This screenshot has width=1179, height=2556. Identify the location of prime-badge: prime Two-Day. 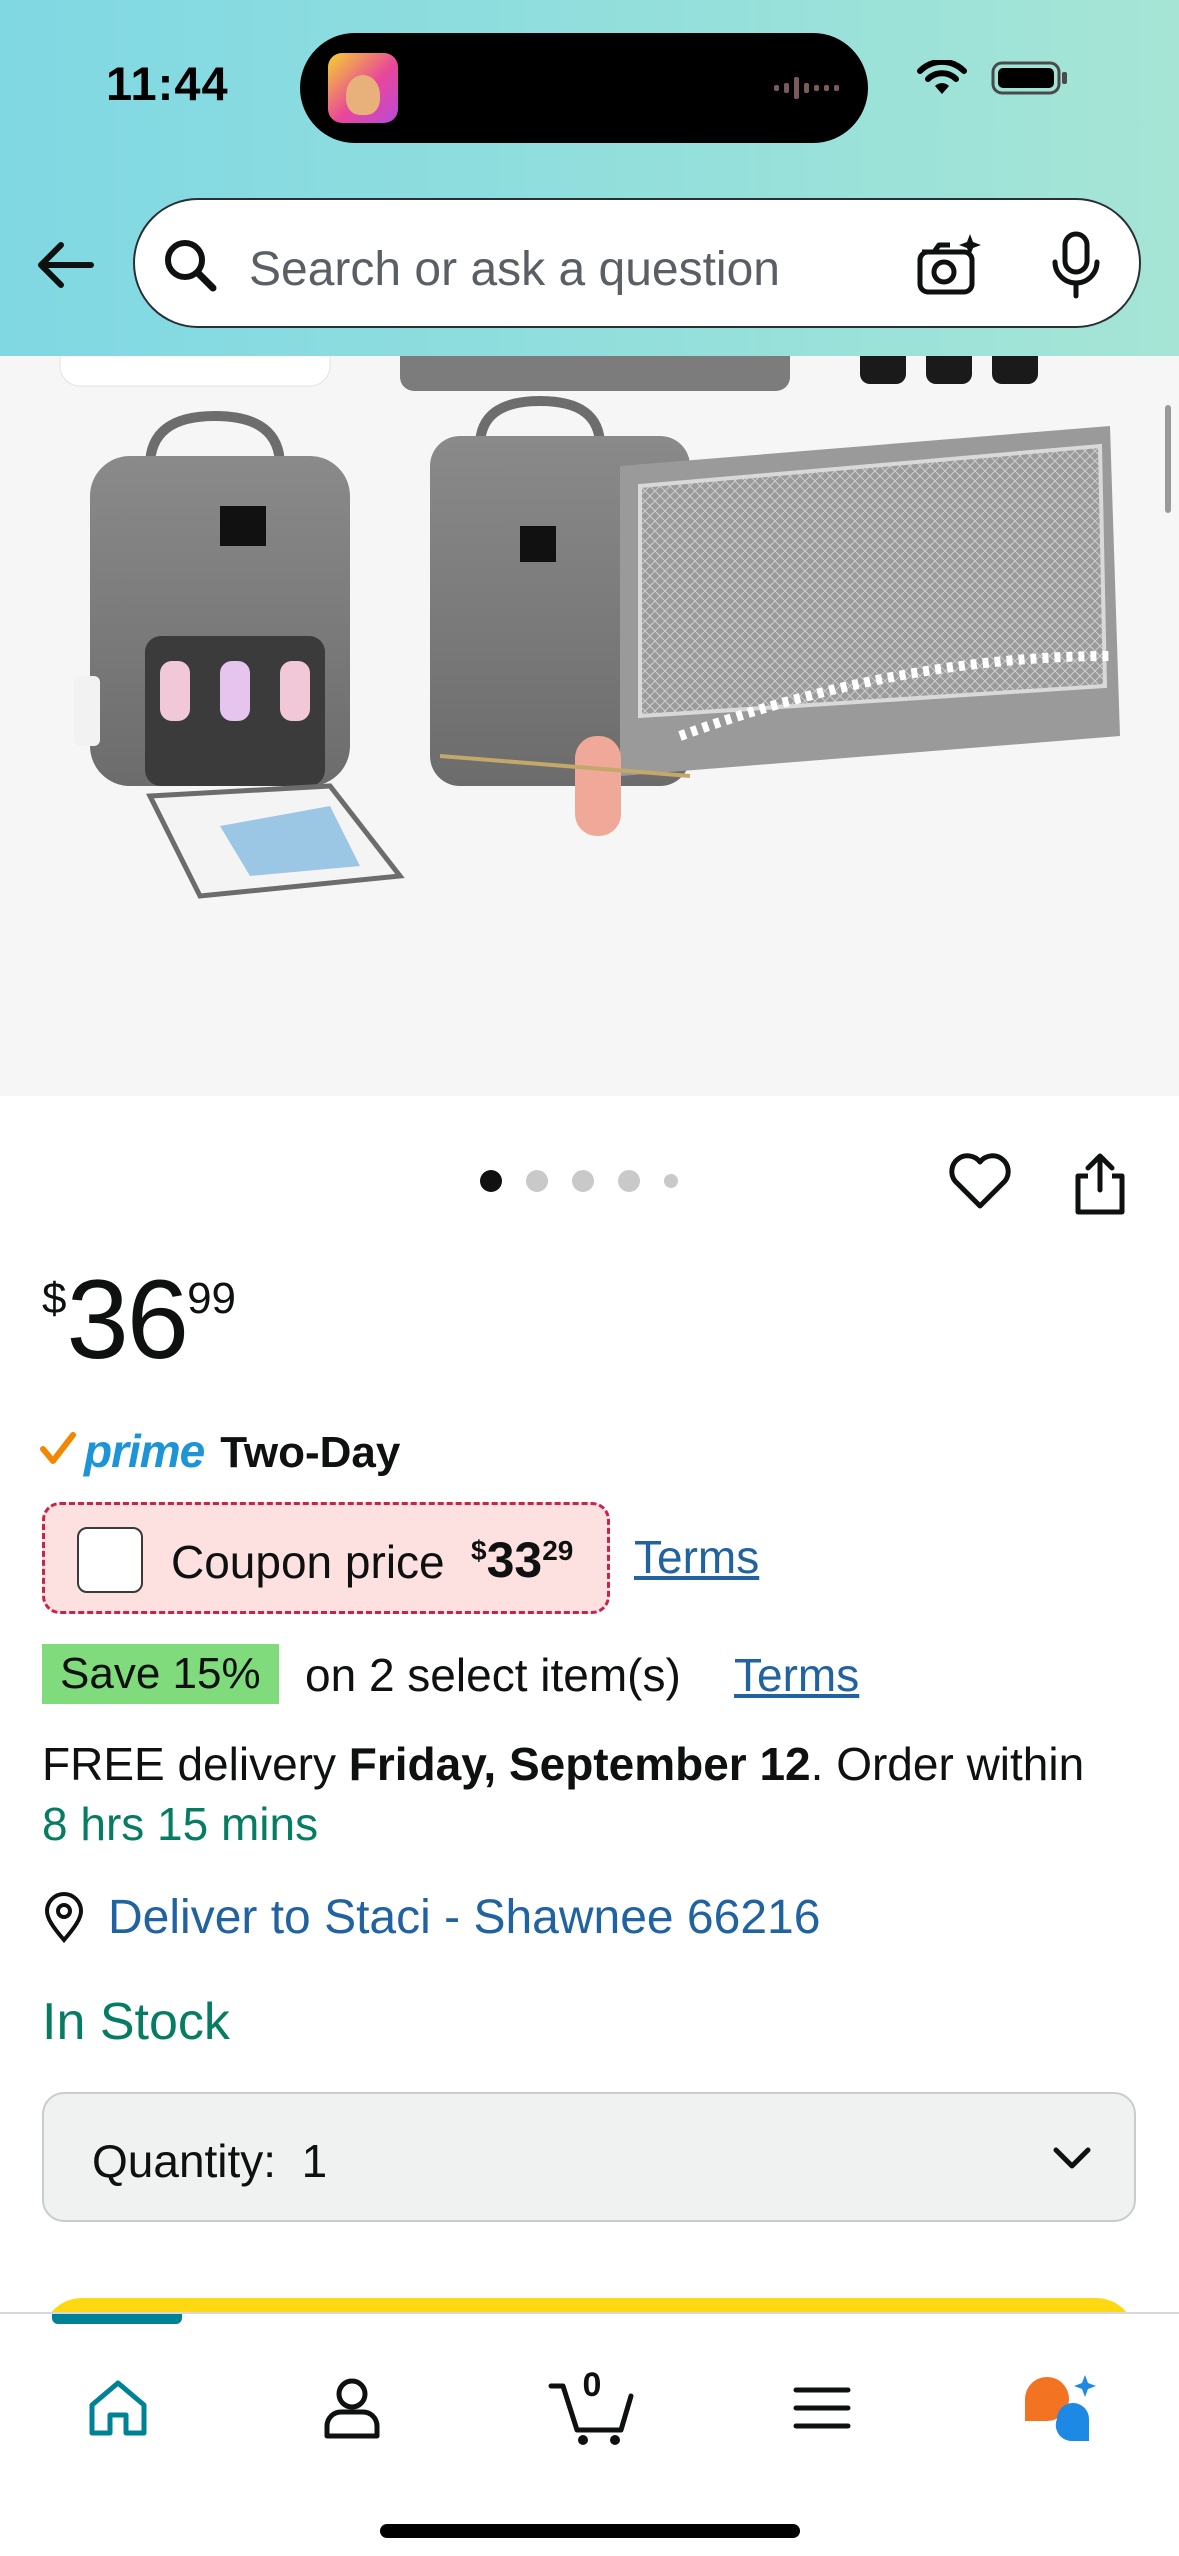
(220, 1451).